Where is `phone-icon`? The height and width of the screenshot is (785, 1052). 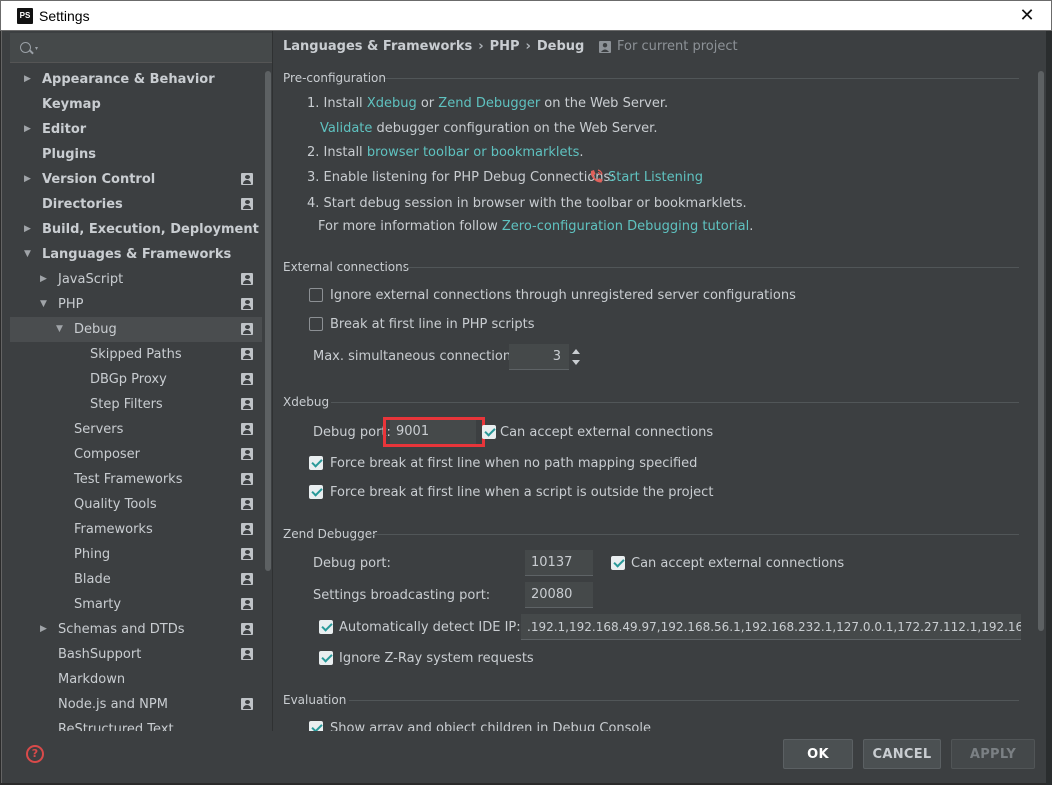
phone-icon is located at coordinates (596, 176).